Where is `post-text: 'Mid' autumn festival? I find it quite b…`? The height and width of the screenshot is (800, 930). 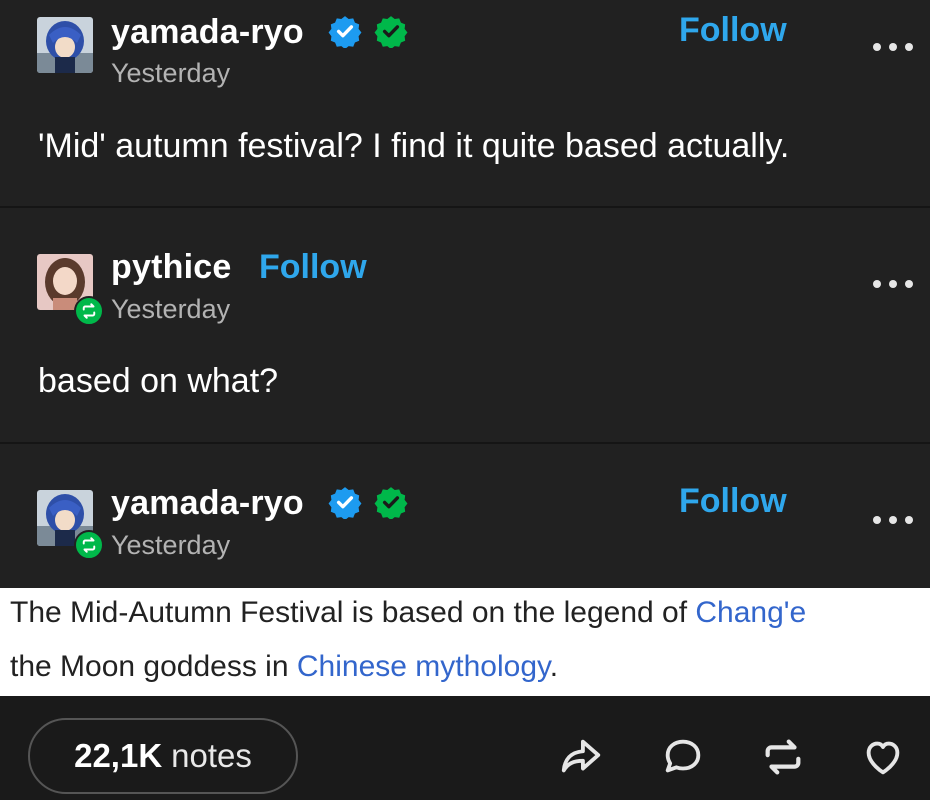 post-text: 'Mid' autumn festival? I find it quite b… is located at coordinates (414, 146).